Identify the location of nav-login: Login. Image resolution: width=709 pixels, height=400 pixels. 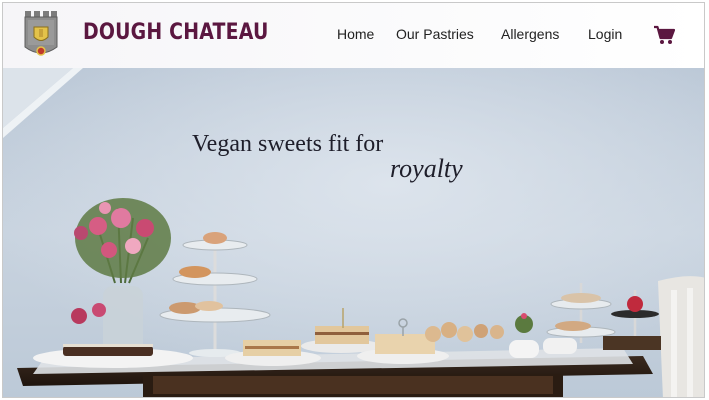
(605, 34).